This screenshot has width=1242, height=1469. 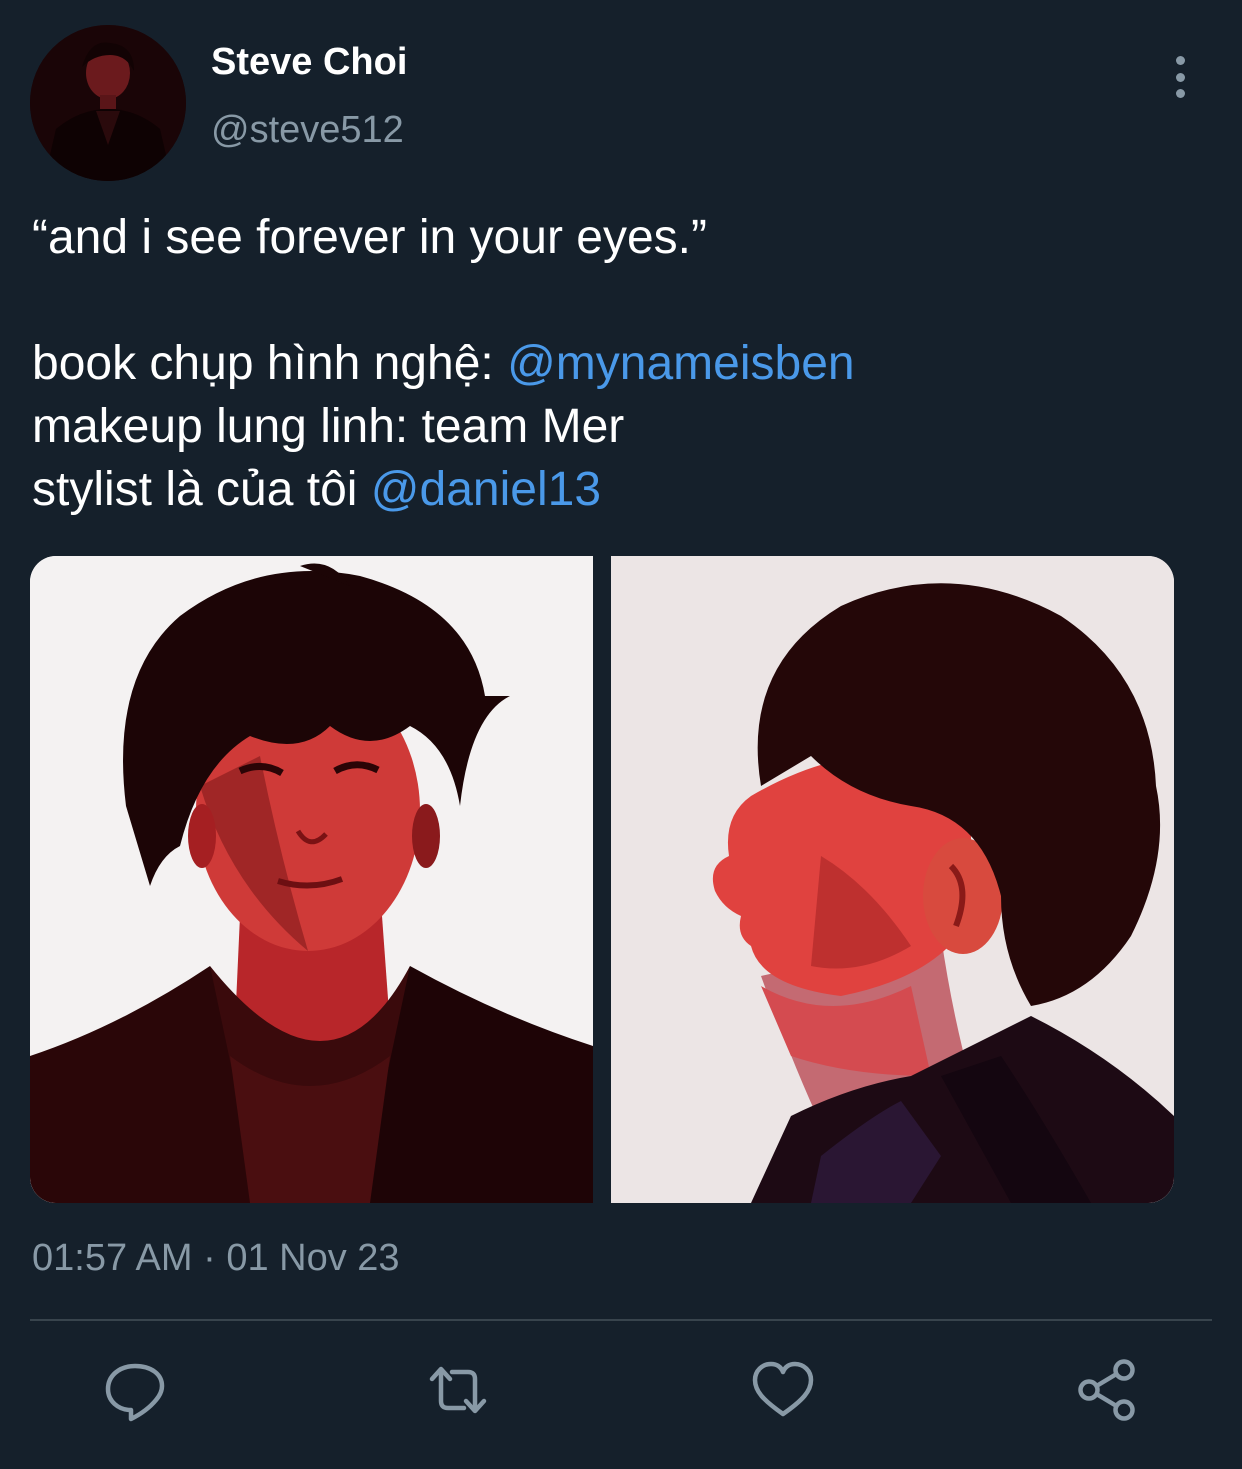 I want to click on author-display-name: Steve Choi, so click(x=309, y=62).